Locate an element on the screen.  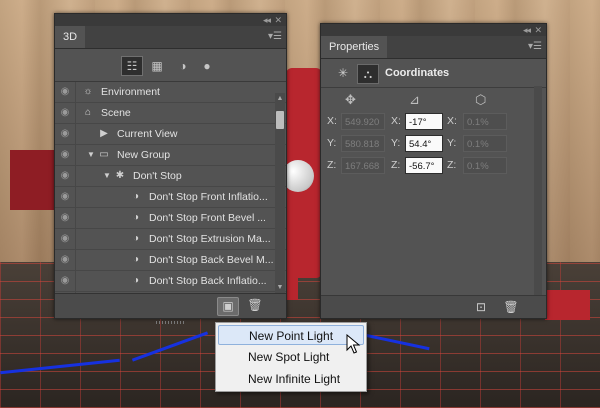
tab-3d: 3D is located at coordinates (70, 37).